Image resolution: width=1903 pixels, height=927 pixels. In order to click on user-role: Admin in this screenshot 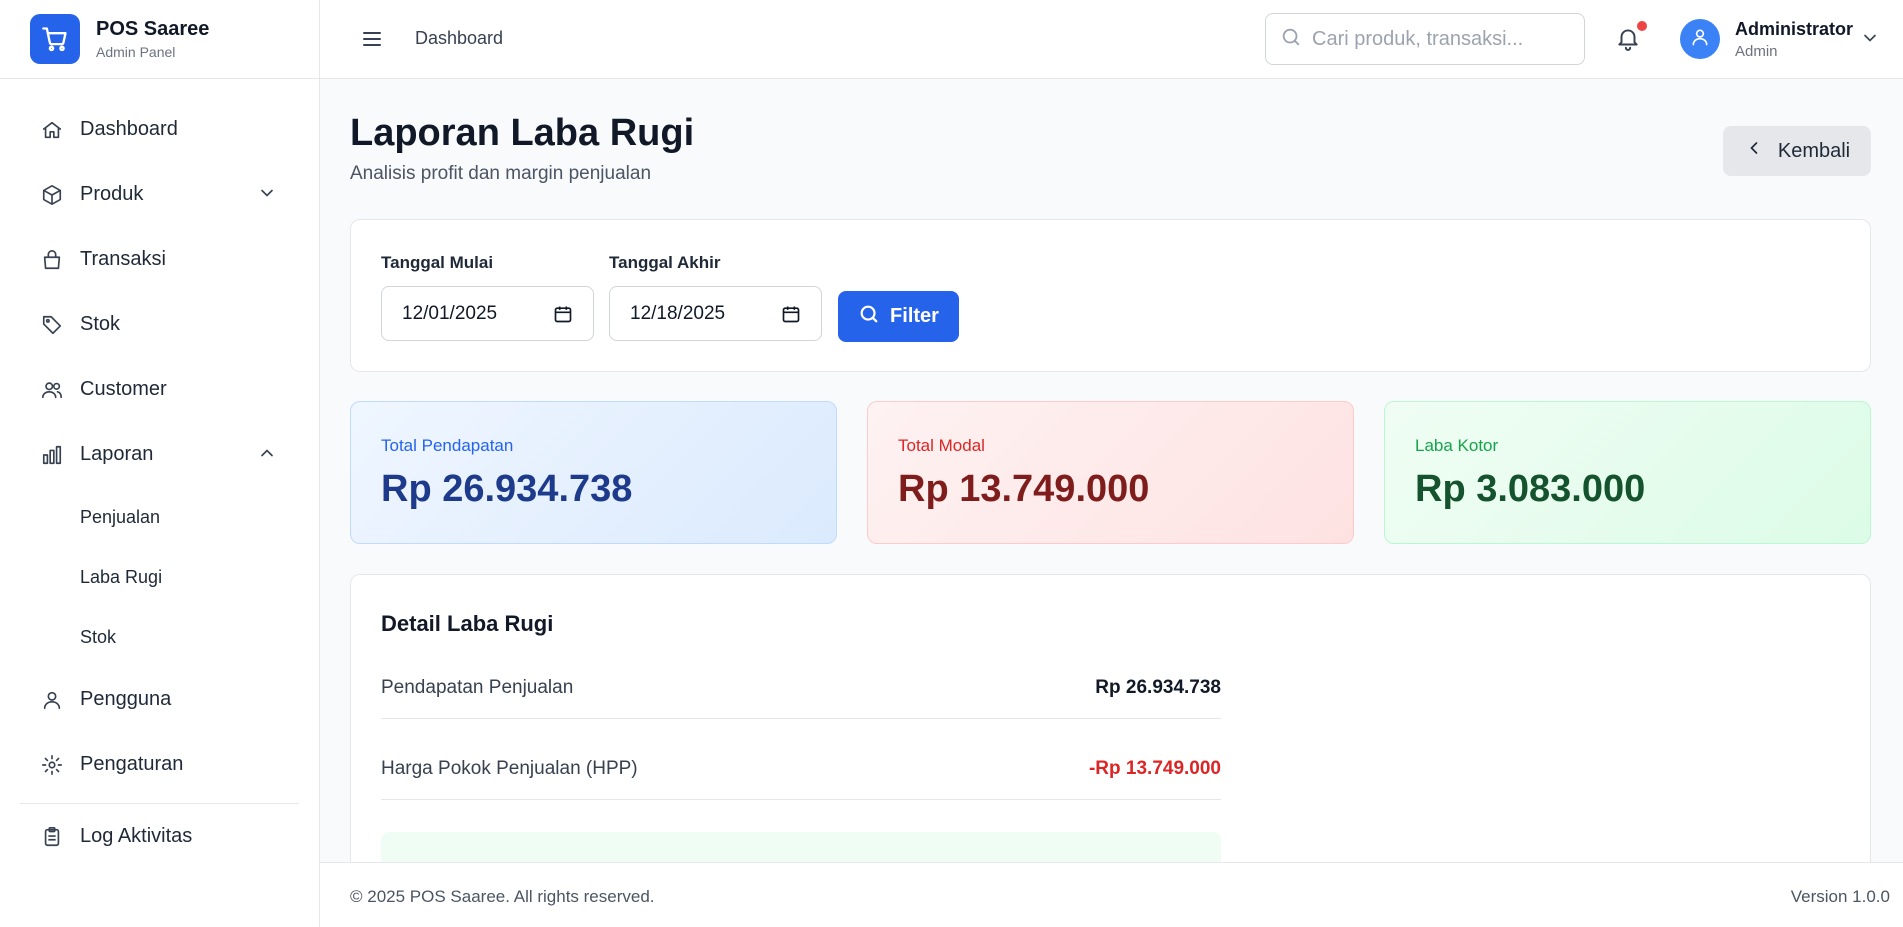, I will do `click(1756, 51)`.